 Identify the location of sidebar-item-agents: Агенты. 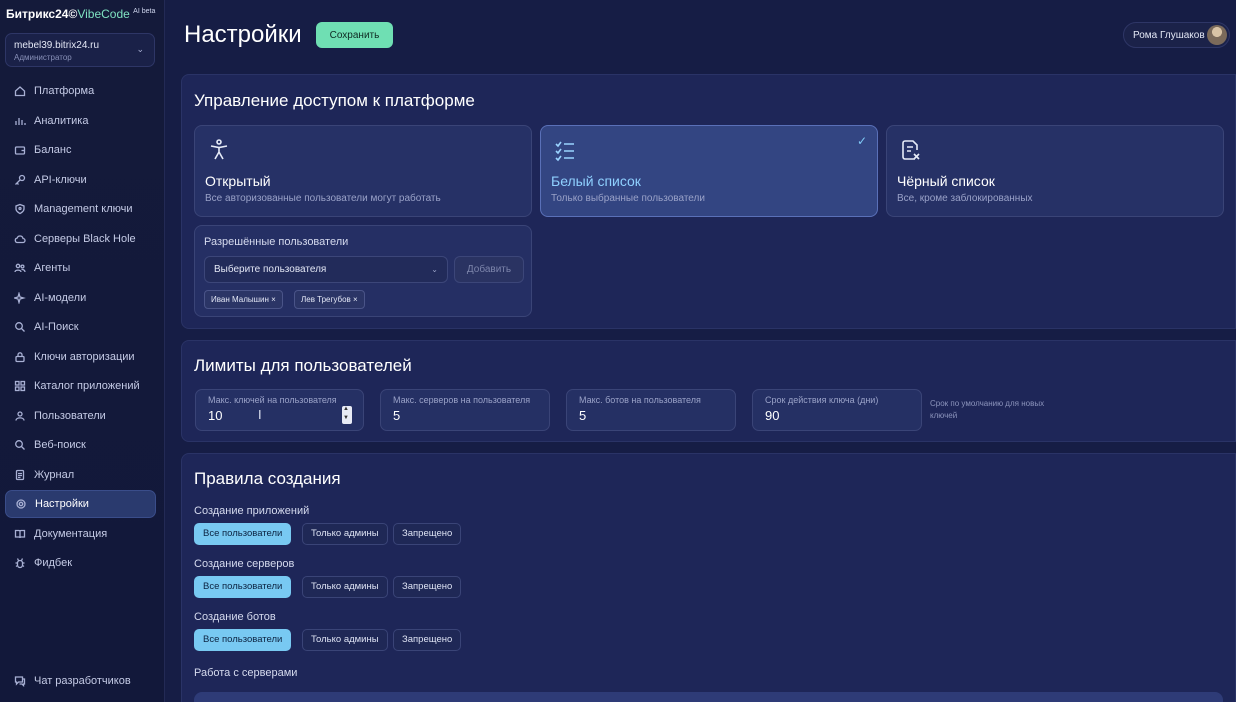
(80, 268).